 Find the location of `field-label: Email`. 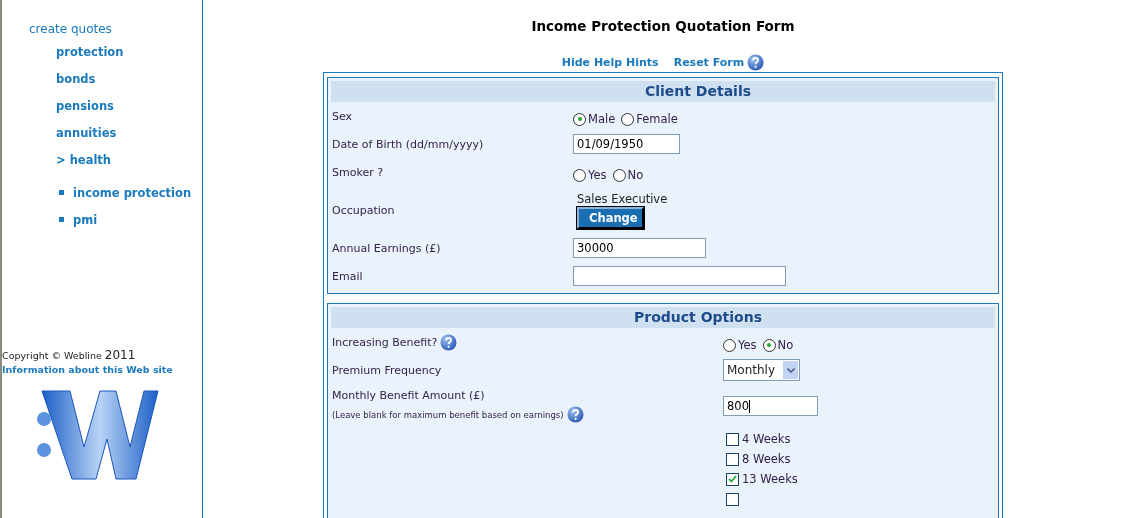

field-label: Email is located at coordinates (347, 276).